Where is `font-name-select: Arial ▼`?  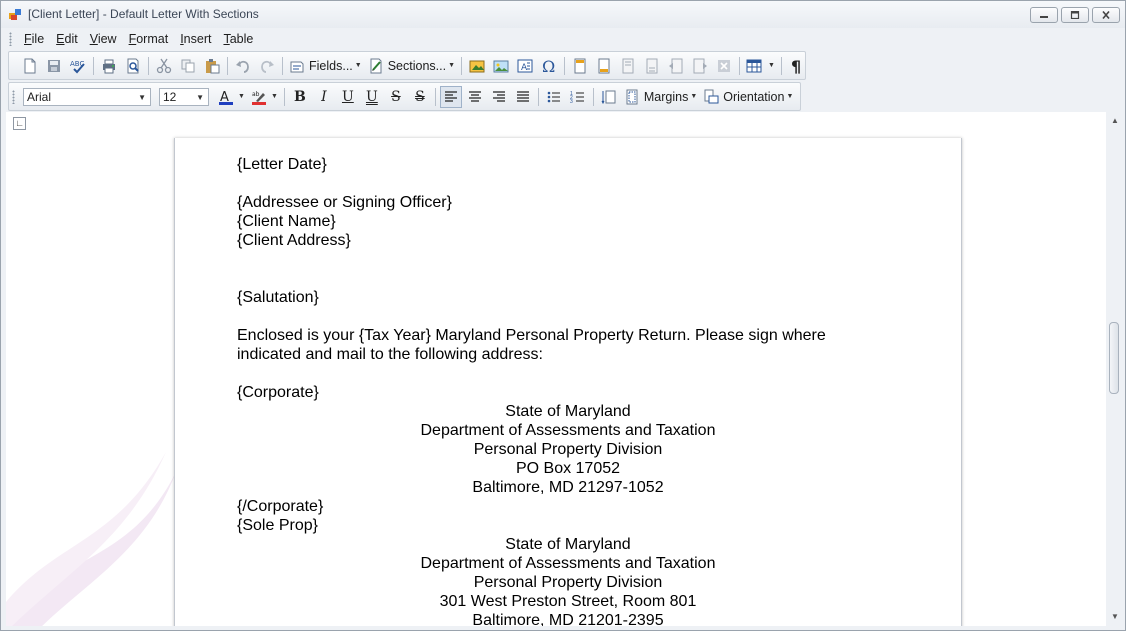 font-name-select: Arial ▼ is located at coordinates (87, 96).